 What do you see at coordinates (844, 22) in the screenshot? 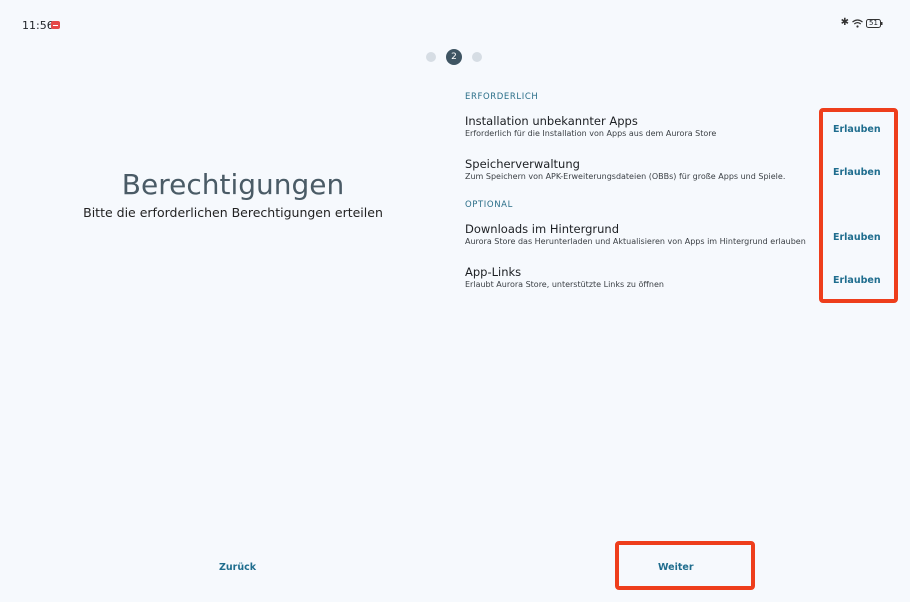
I see `bluetooth-icon: ✱` at bounding box center [844, 22].